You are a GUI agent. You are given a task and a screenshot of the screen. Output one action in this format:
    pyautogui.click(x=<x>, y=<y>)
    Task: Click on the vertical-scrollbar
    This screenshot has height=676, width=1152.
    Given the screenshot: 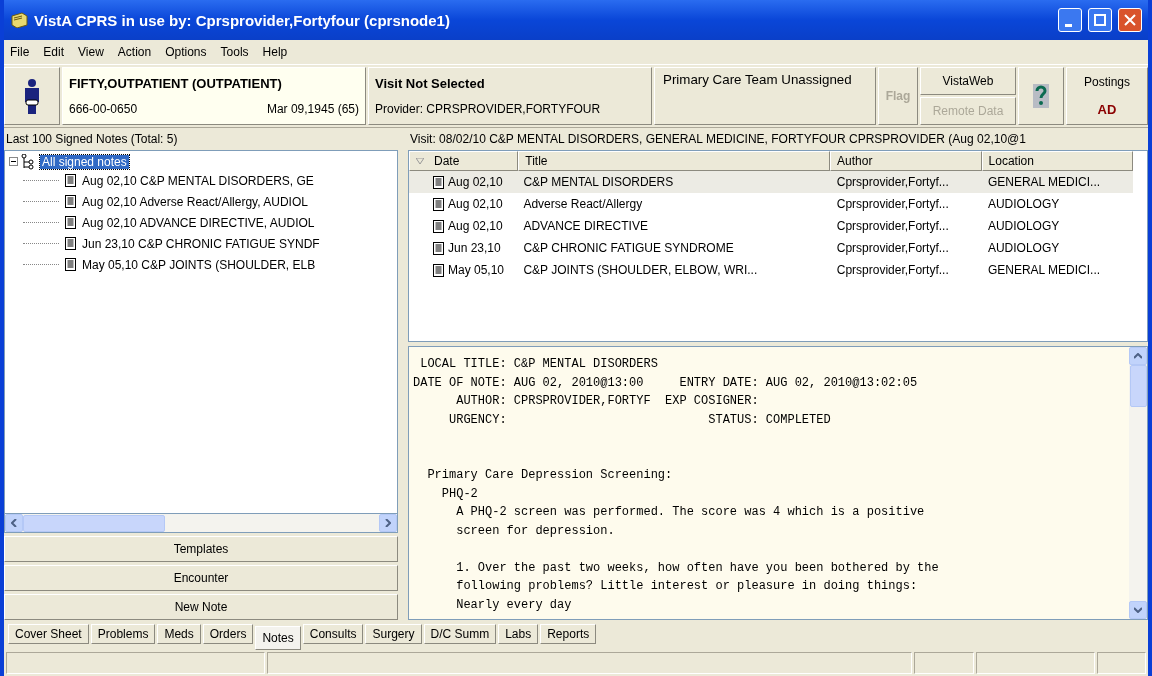 What is the action you would take?
    pyautogui.click(x=1138, y=483)
    